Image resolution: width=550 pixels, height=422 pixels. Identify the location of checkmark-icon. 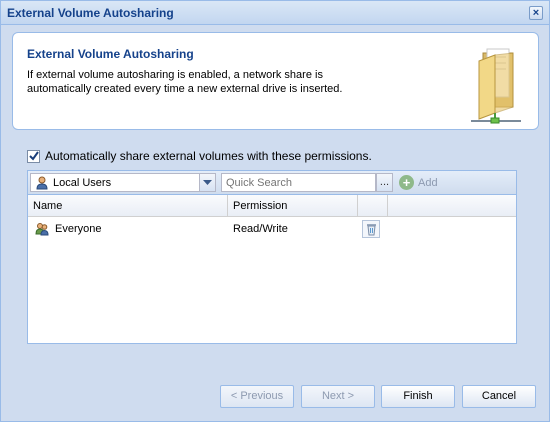
(33, 156).